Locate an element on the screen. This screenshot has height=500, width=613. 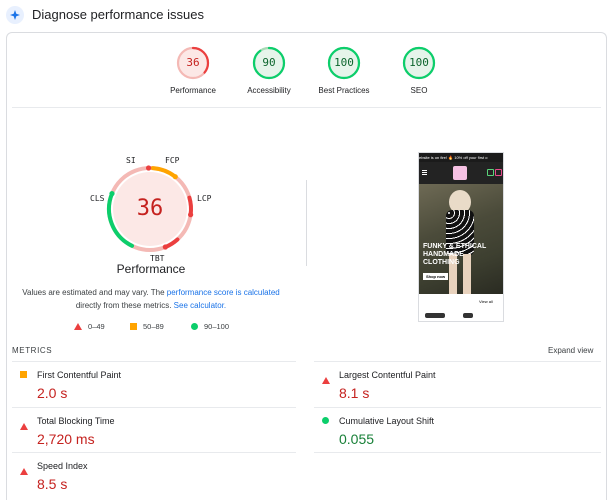
score-calculated-link: performance score is calculated is located at coordinates (223, 292).